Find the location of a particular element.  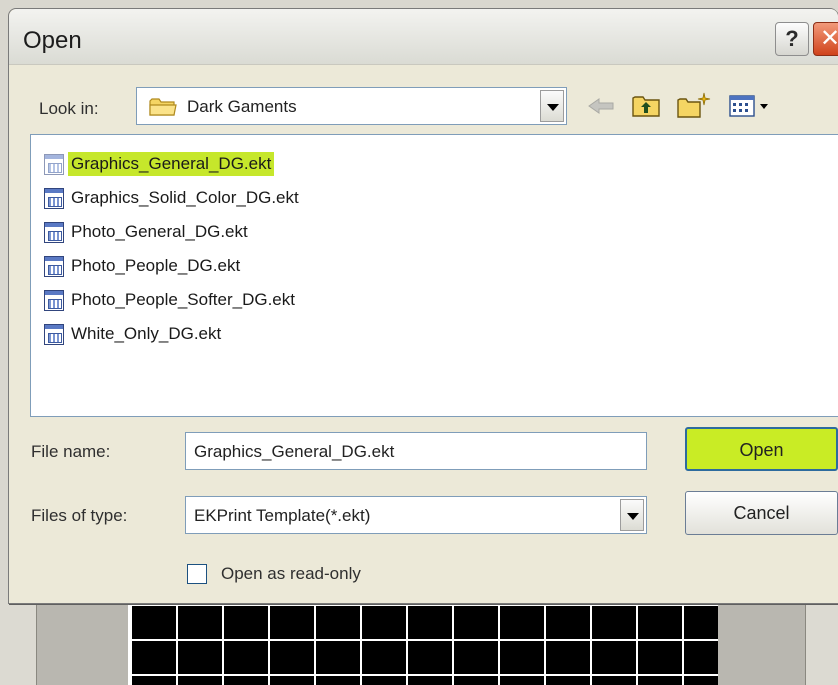

list-item: White_Only_DG.ekt is located at coordinates (134, 334).